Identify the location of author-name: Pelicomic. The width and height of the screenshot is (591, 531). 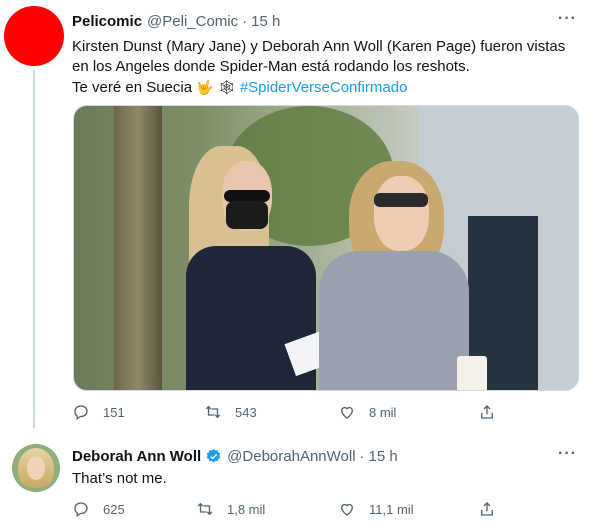
(107, 21).